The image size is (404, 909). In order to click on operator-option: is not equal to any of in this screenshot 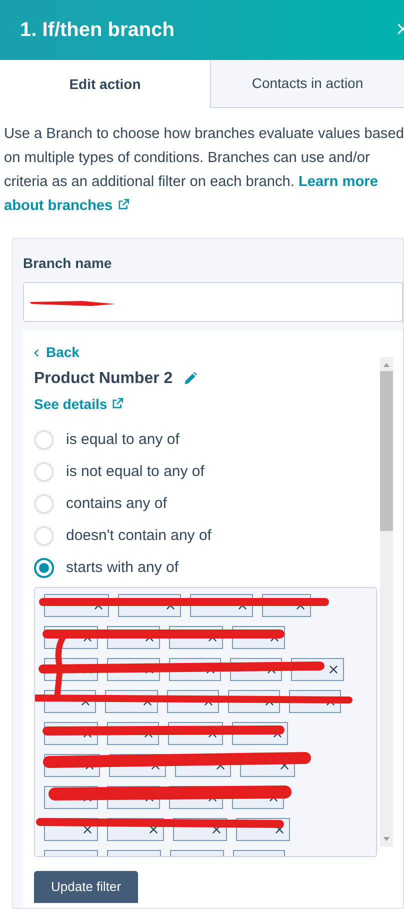, I will do `click(205, 472)`.